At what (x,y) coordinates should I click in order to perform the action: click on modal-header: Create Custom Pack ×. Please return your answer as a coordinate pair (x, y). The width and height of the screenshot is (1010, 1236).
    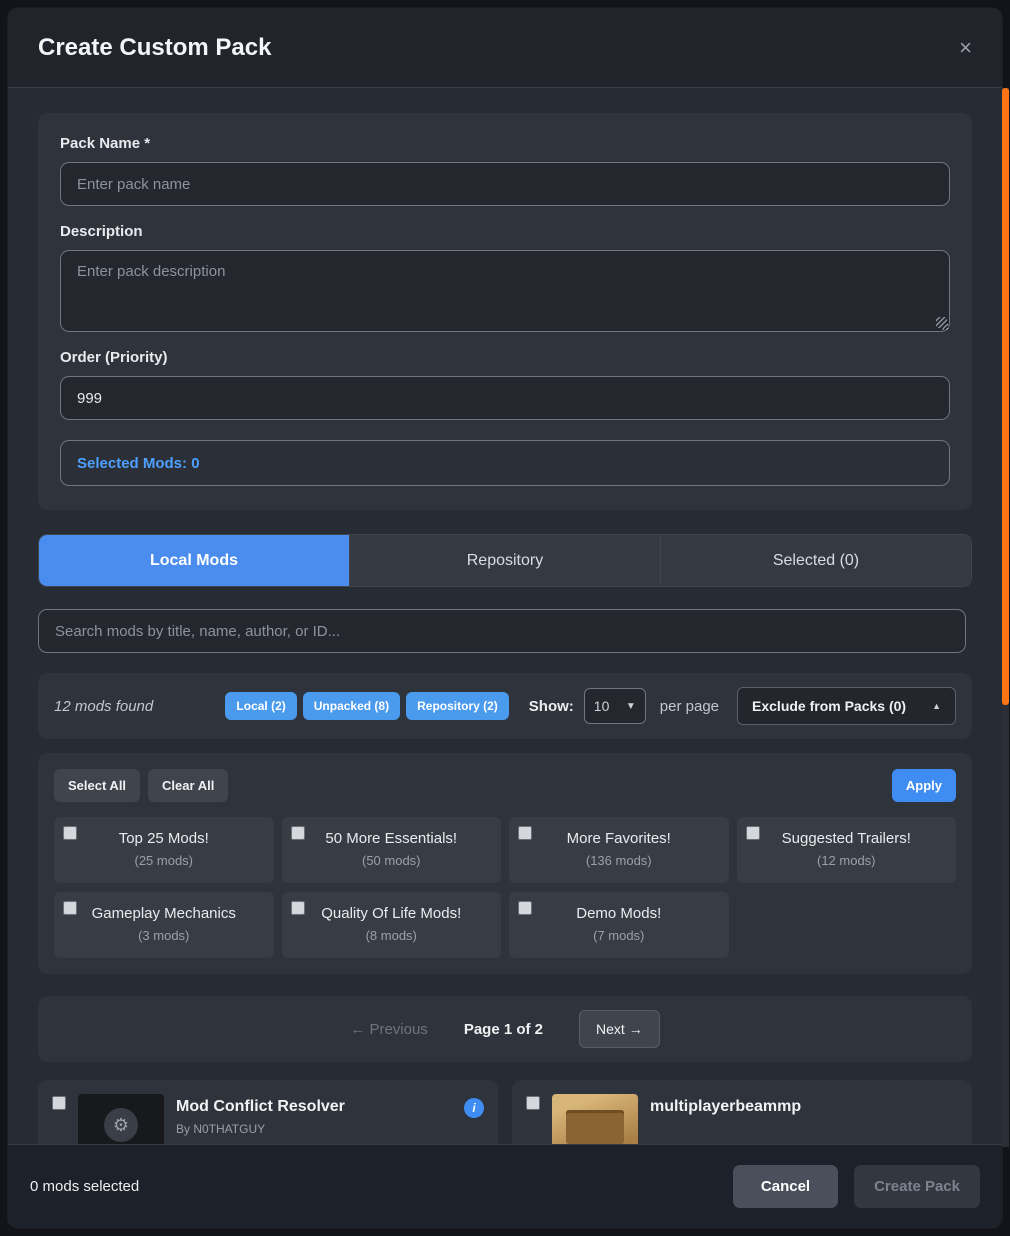
    Looking at the image, I should click on (505, 48).